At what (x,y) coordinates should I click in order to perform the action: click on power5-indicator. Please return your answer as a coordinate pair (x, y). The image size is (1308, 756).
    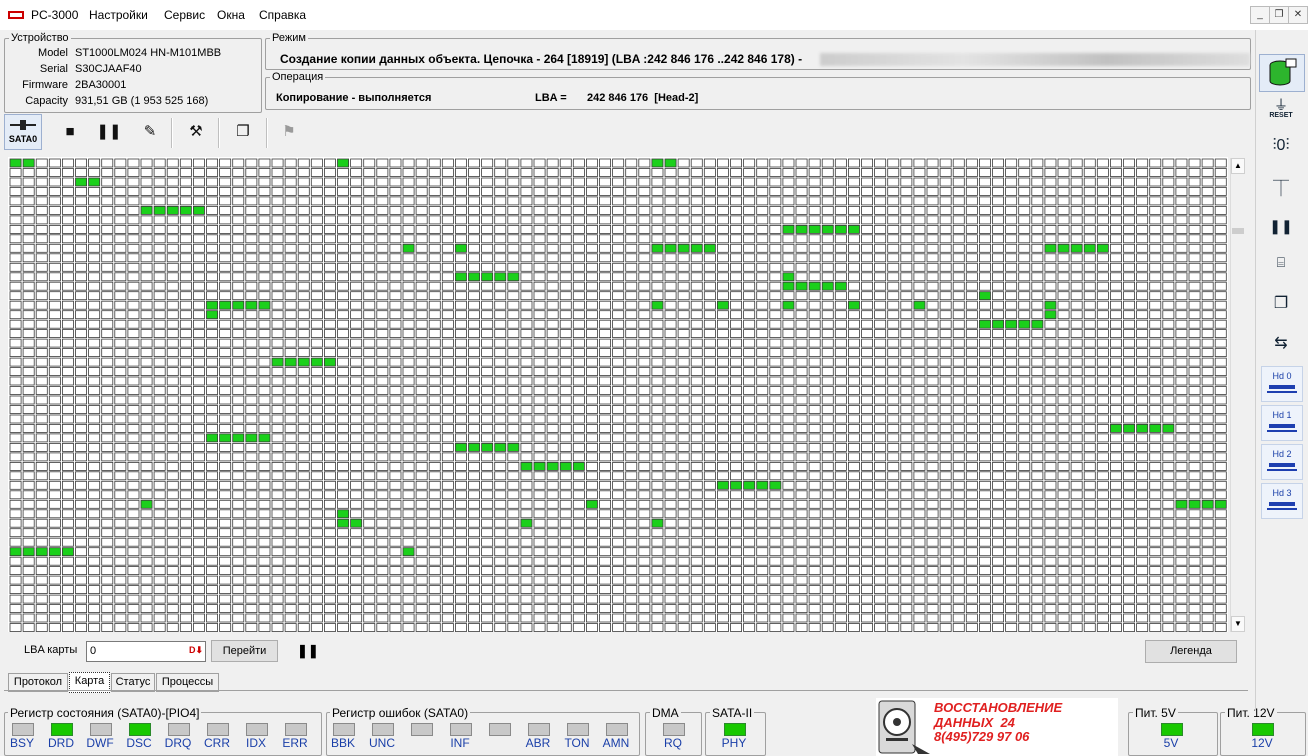
    Looking at the image, I should click on (1172, 729).